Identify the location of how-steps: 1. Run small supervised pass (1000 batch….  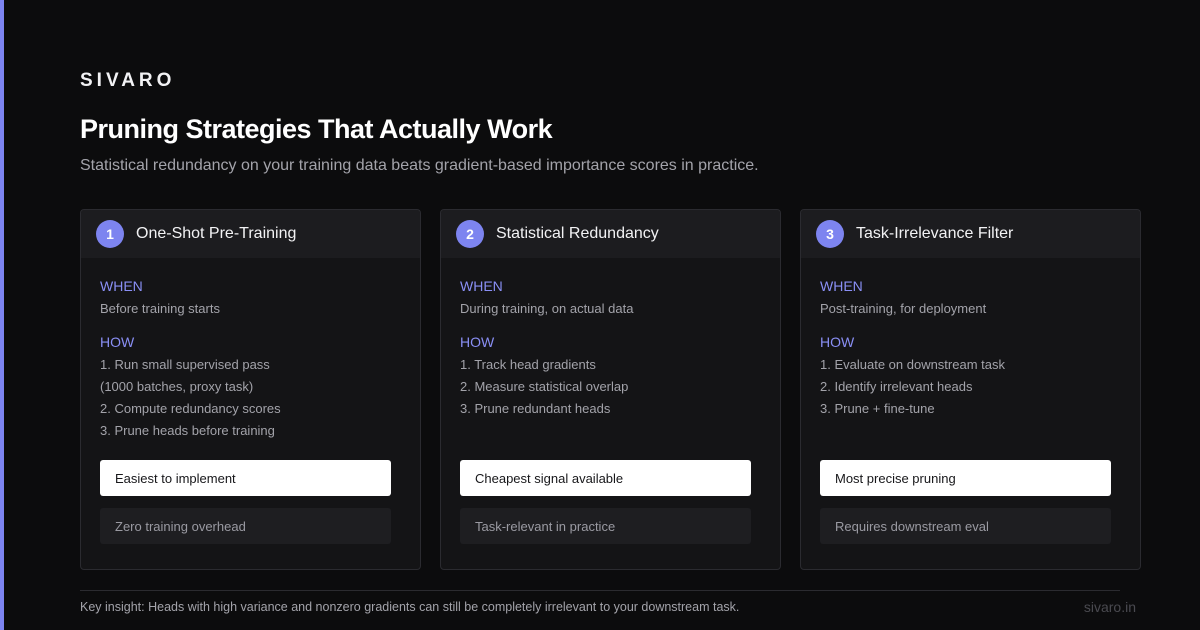
(190, 398).